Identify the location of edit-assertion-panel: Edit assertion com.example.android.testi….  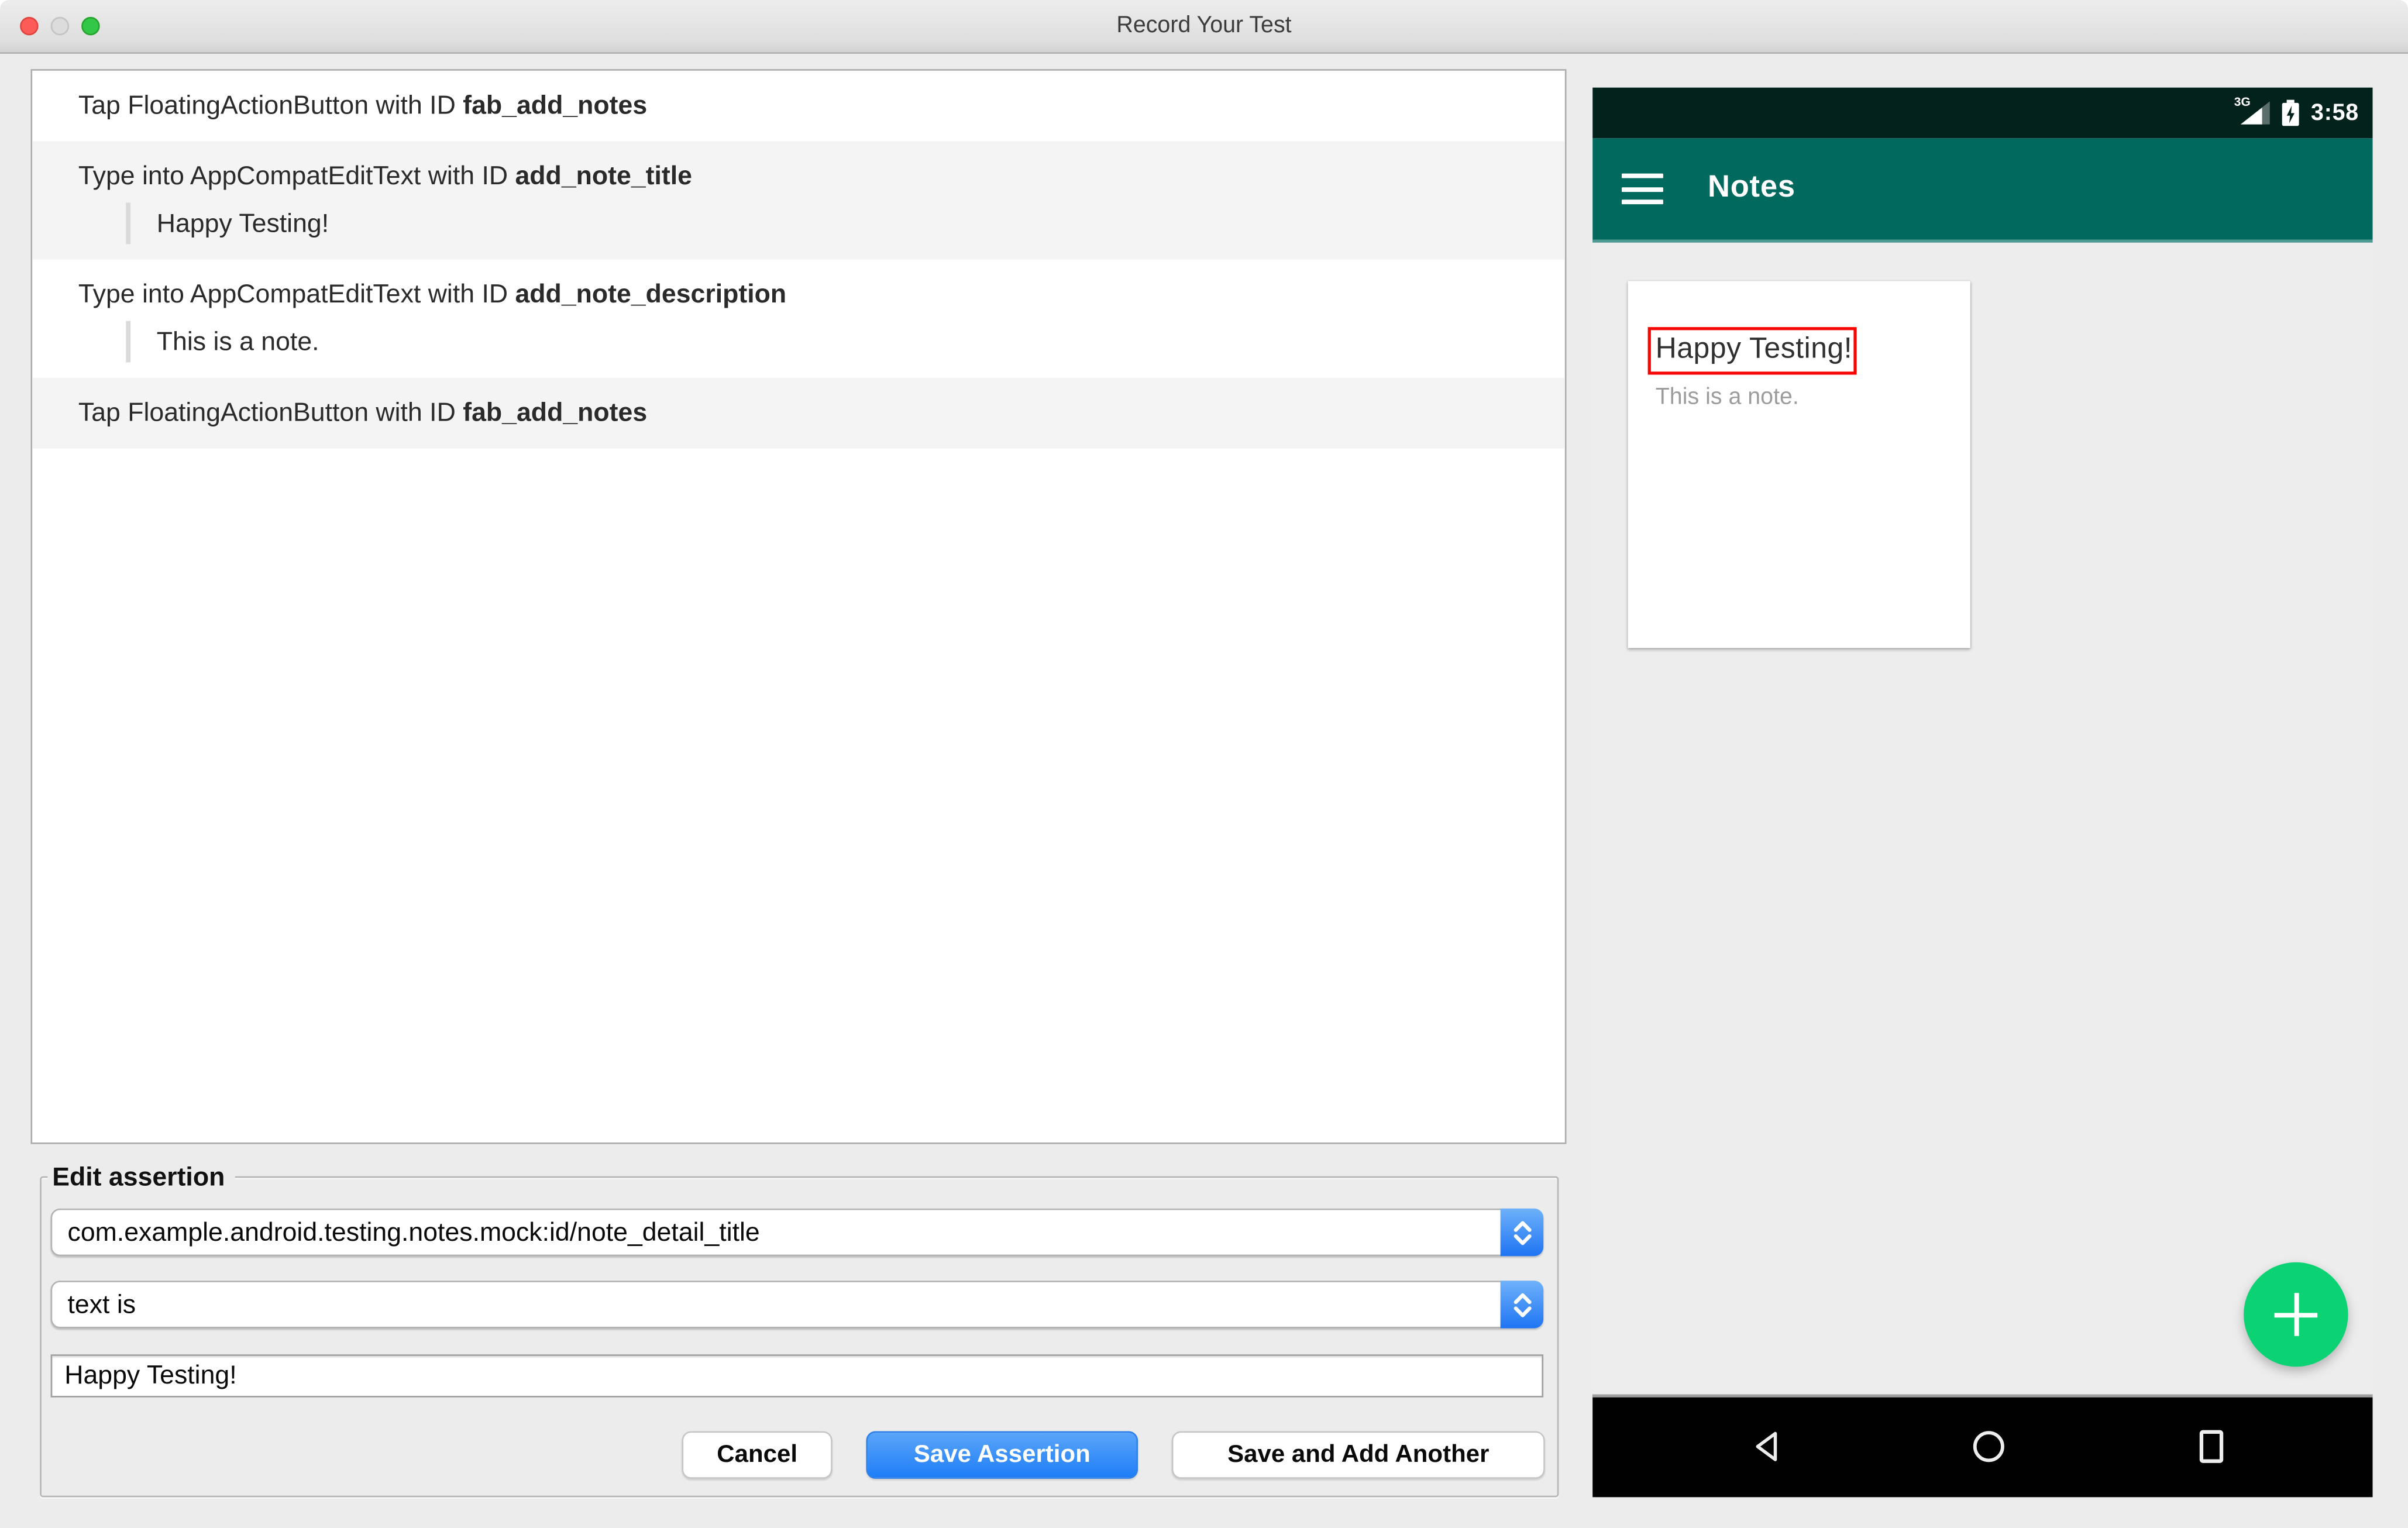
(799, 1330).